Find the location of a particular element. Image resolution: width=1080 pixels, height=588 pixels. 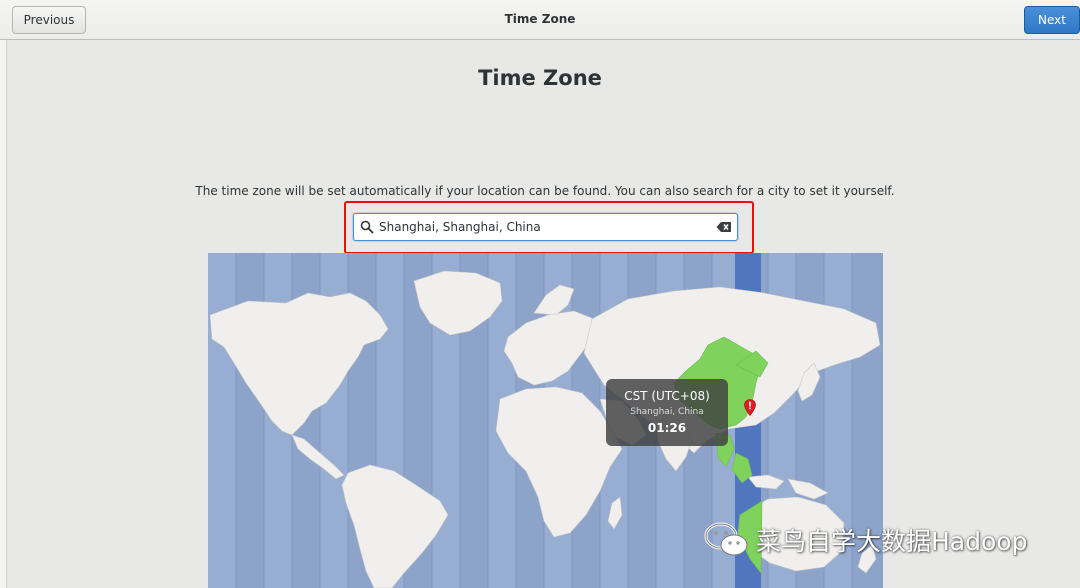

next-button: Next is located at coordinates (1052, 20).